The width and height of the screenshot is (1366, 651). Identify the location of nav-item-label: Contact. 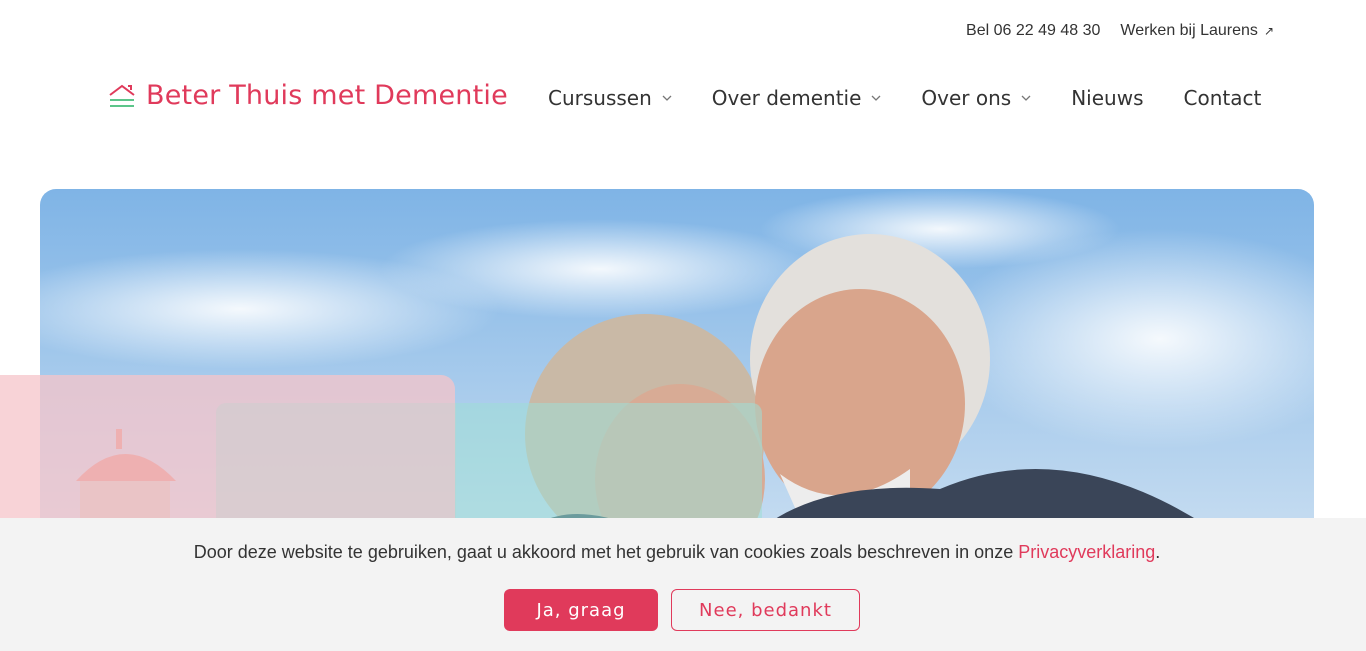
(1222, 98).